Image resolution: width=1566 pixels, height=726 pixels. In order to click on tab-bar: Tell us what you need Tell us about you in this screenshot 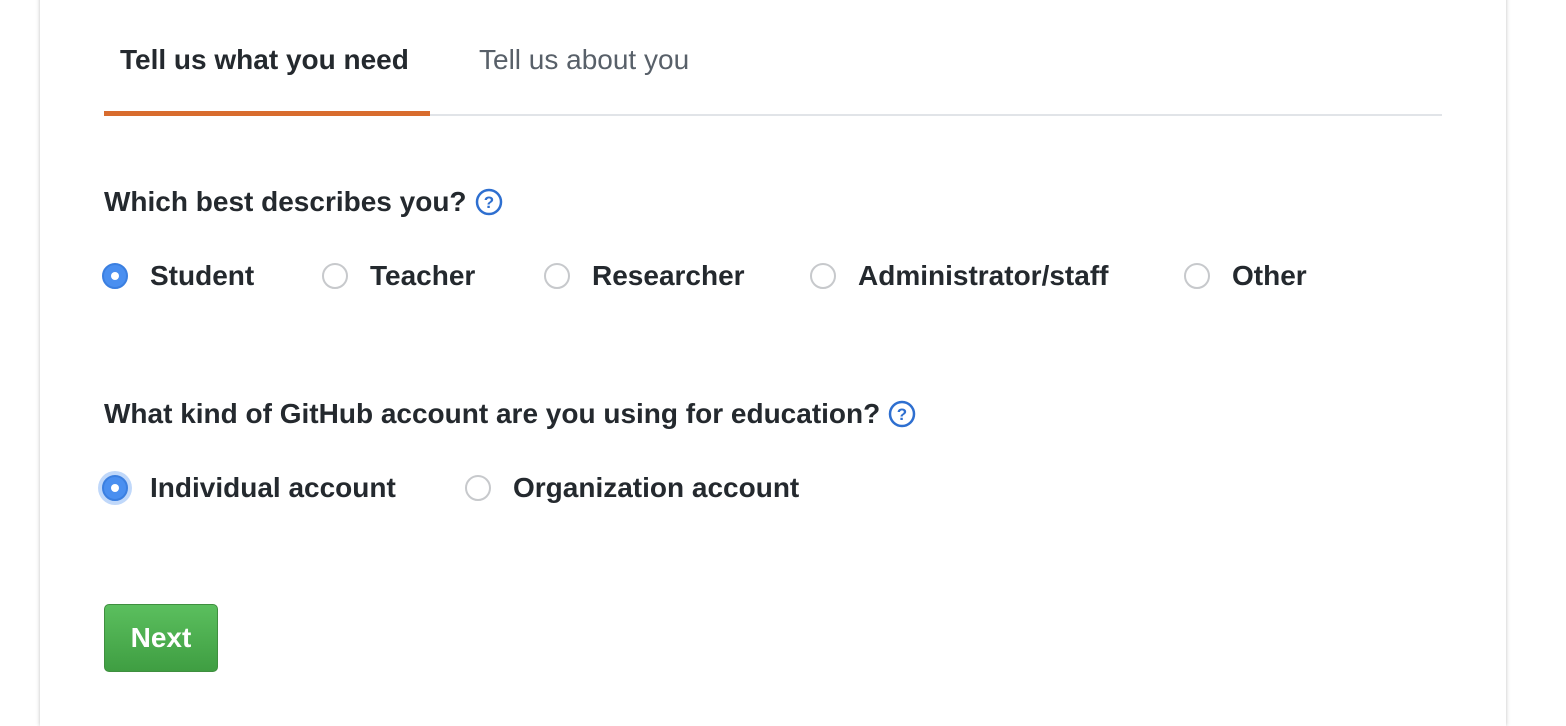, I will do `click(773, 58)`.